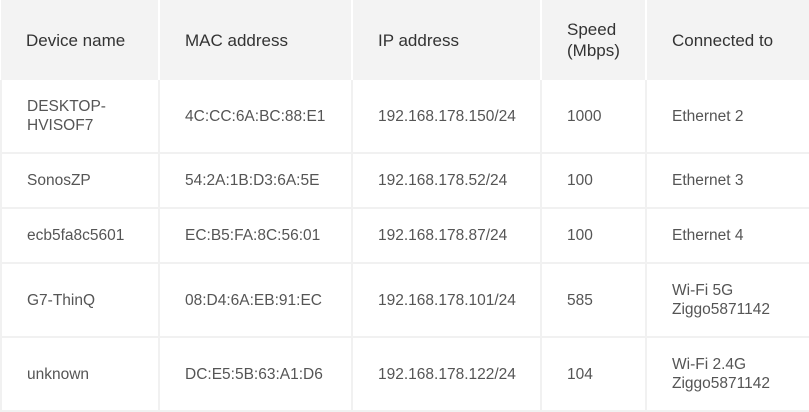 The height and width of the screenshot is (412, 809). I want to click on cell-mac-address: DC:E5:5B:63:A1:D6, so click(256, 374).